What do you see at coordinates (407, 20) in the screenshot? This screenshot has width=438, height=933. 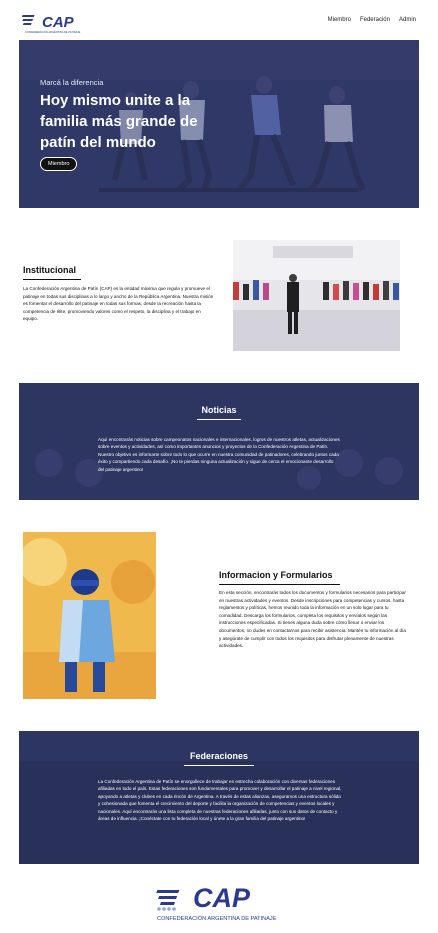 I see `nav-admin: Admin` at bounding box center [407, 20].